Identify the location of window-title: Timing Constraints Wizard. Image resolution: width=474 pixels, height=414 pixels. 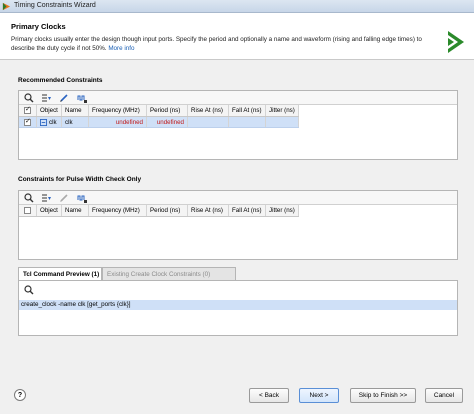
(55, 5).